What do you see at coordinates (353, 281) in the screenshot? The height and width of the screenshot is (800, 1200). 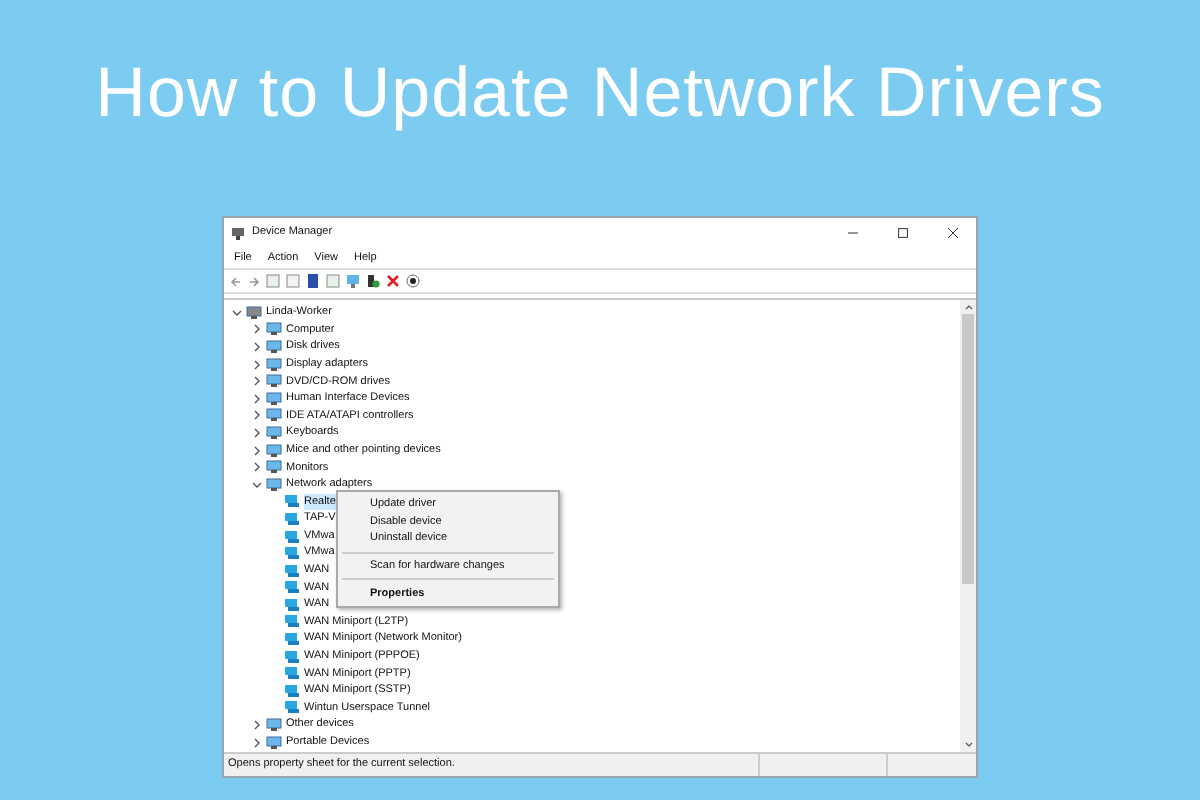 I see `monitor-icon` at bounding box center [353, 281].